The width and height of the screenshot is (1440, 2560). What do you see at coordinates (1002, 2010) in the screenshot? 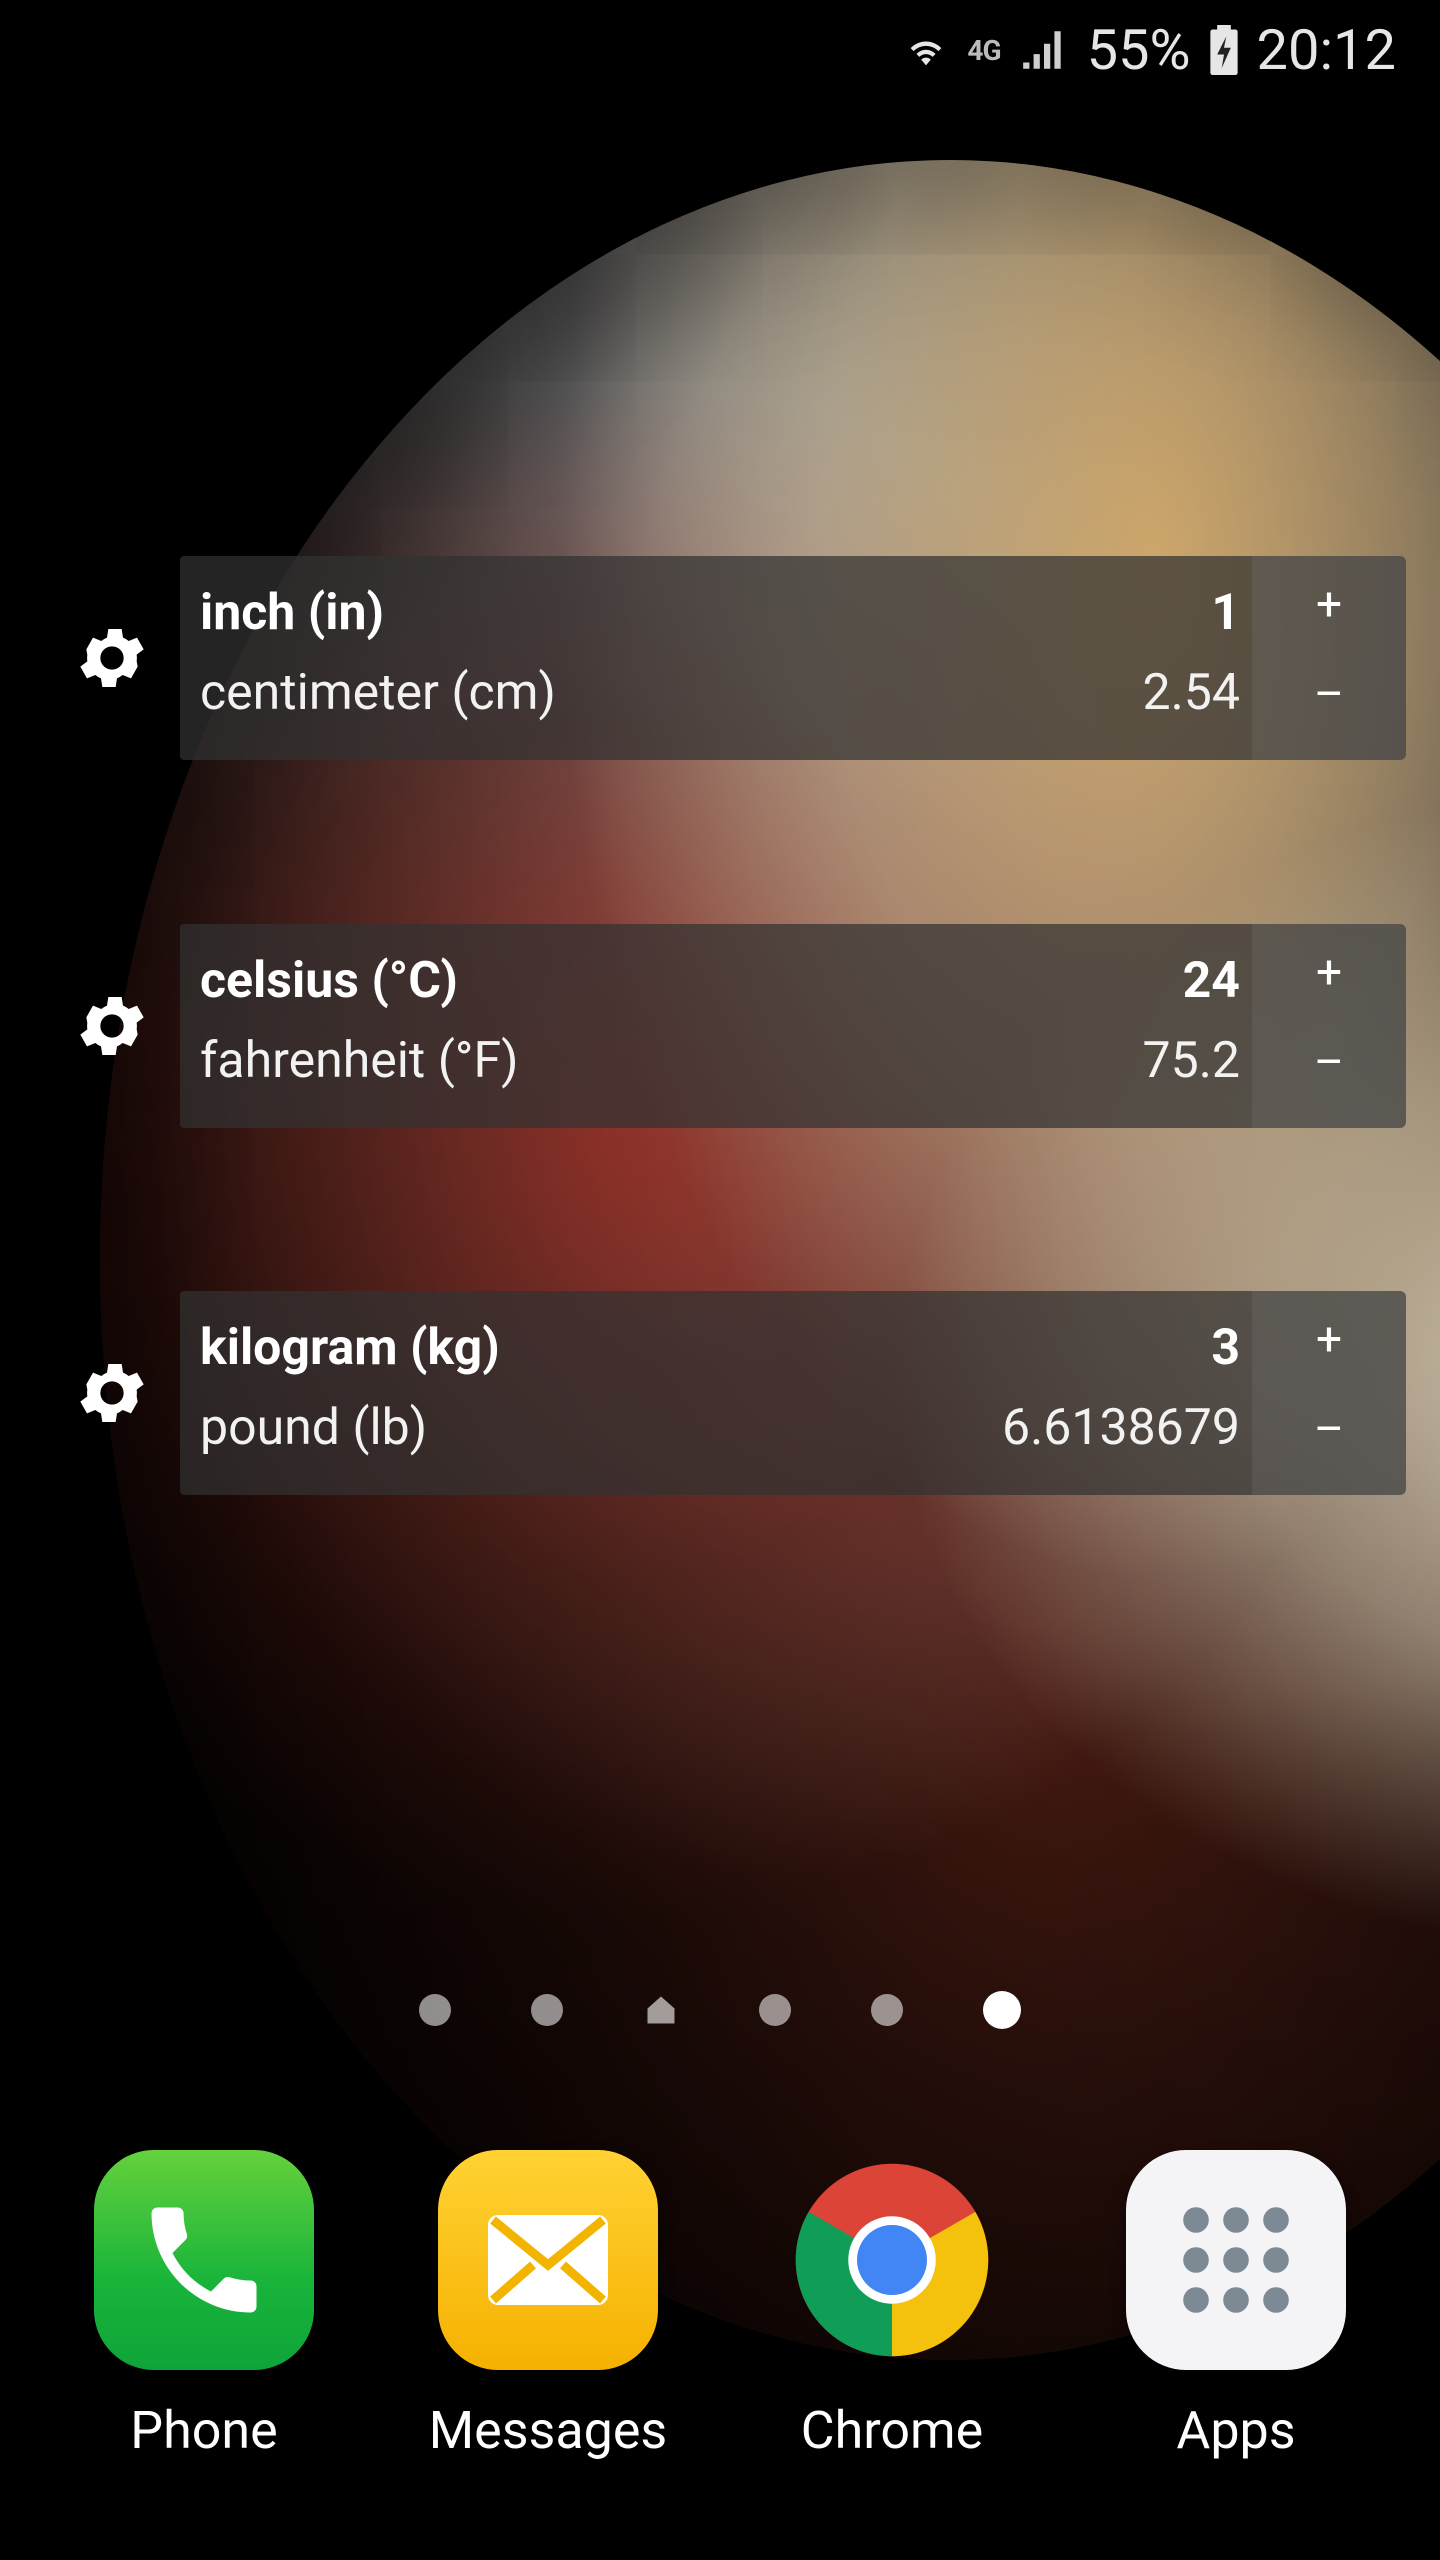
I see `page-dot-active` at bounding box center [1002, 2010].